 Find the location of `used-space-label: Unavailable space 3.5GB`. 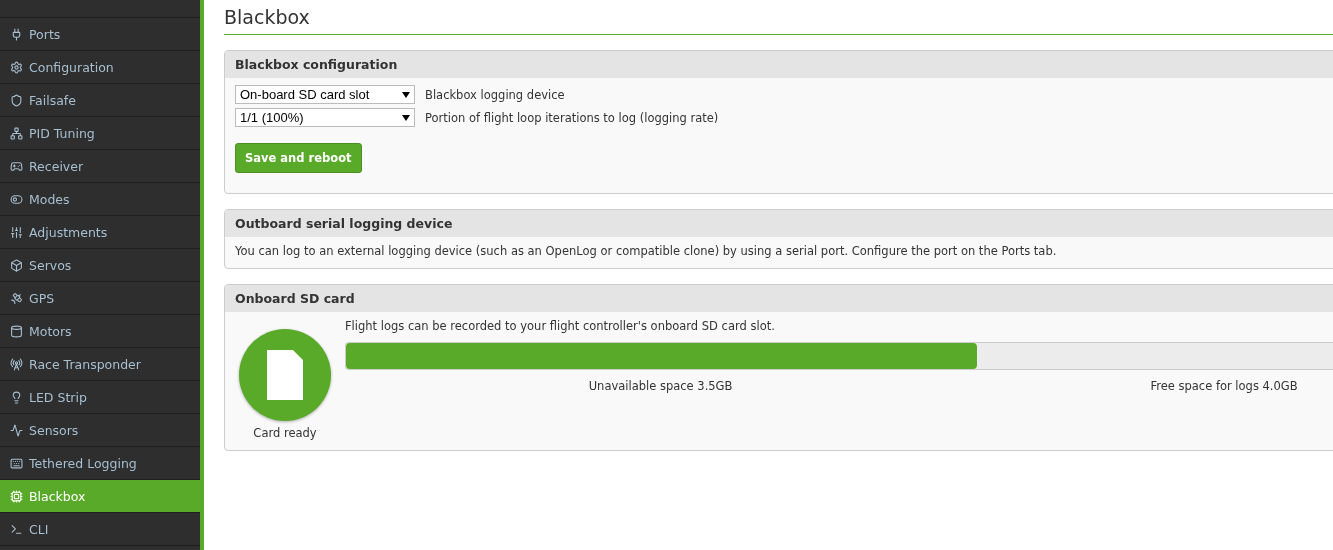

used-space-label: Unavailable space 3.5GB is located at coordinates (660, 386).